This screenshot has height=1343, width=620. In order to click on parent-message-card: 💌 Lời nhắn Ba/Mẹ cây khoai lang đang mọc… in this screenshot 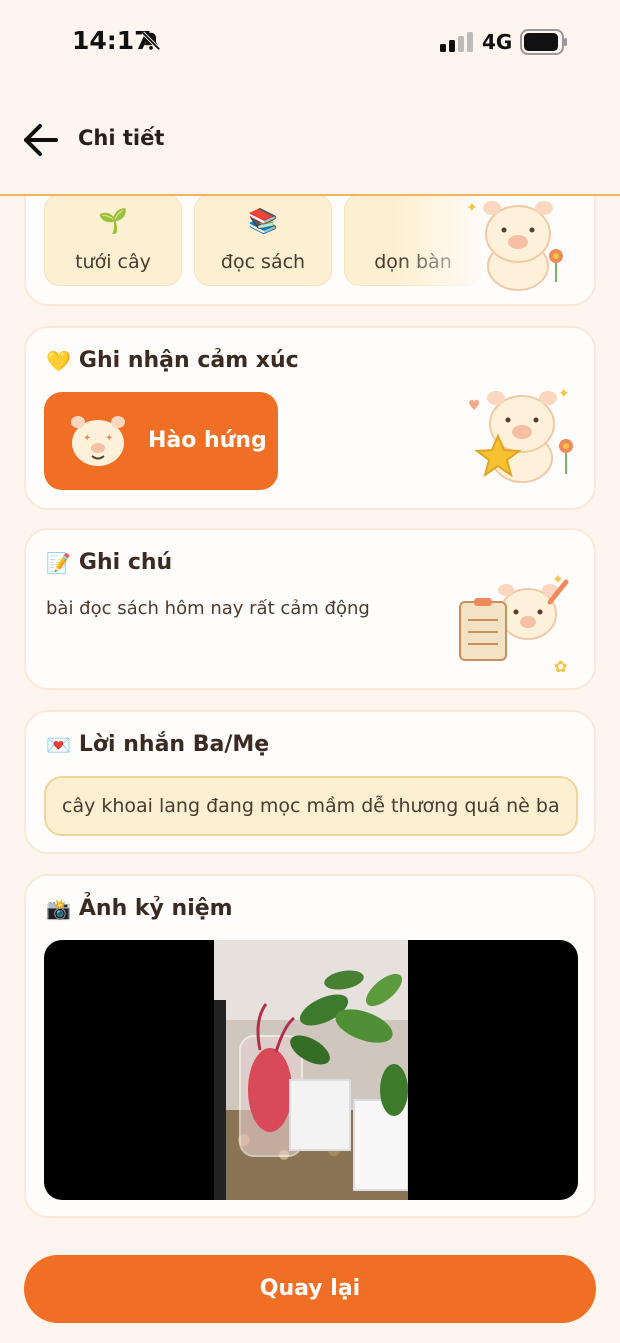, I will do `click(310, 782)`.